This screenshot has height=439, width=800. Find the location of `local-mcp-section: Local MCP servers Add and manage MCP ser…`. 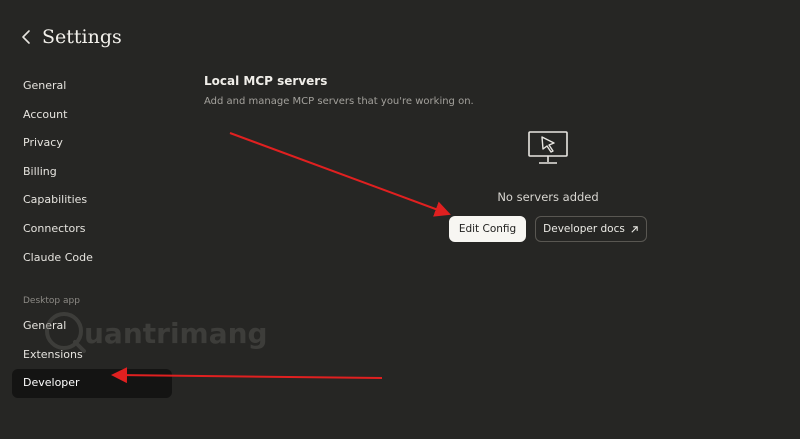

local-mcp-section: Local MCP servers Add and manage MCP ser… is located at coordinates (339, 90).